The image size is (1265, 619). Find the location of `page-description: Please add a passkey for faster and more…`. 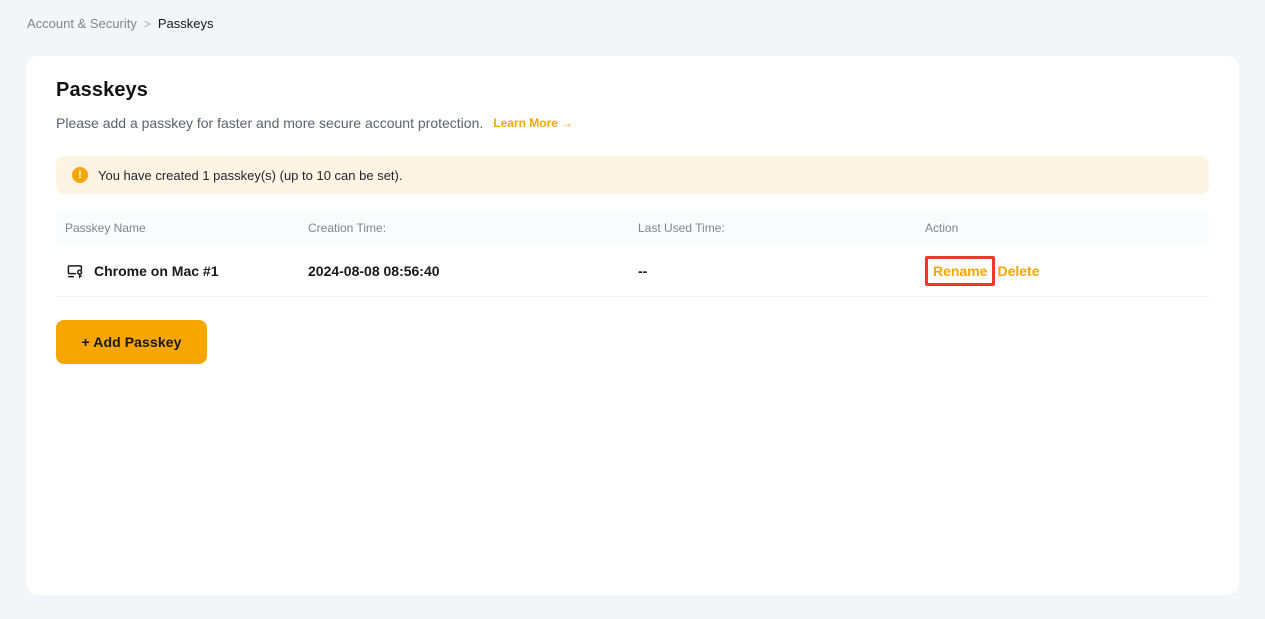

page-description: Please add a passkey for faster and more… is located at coordinates (632, 123).